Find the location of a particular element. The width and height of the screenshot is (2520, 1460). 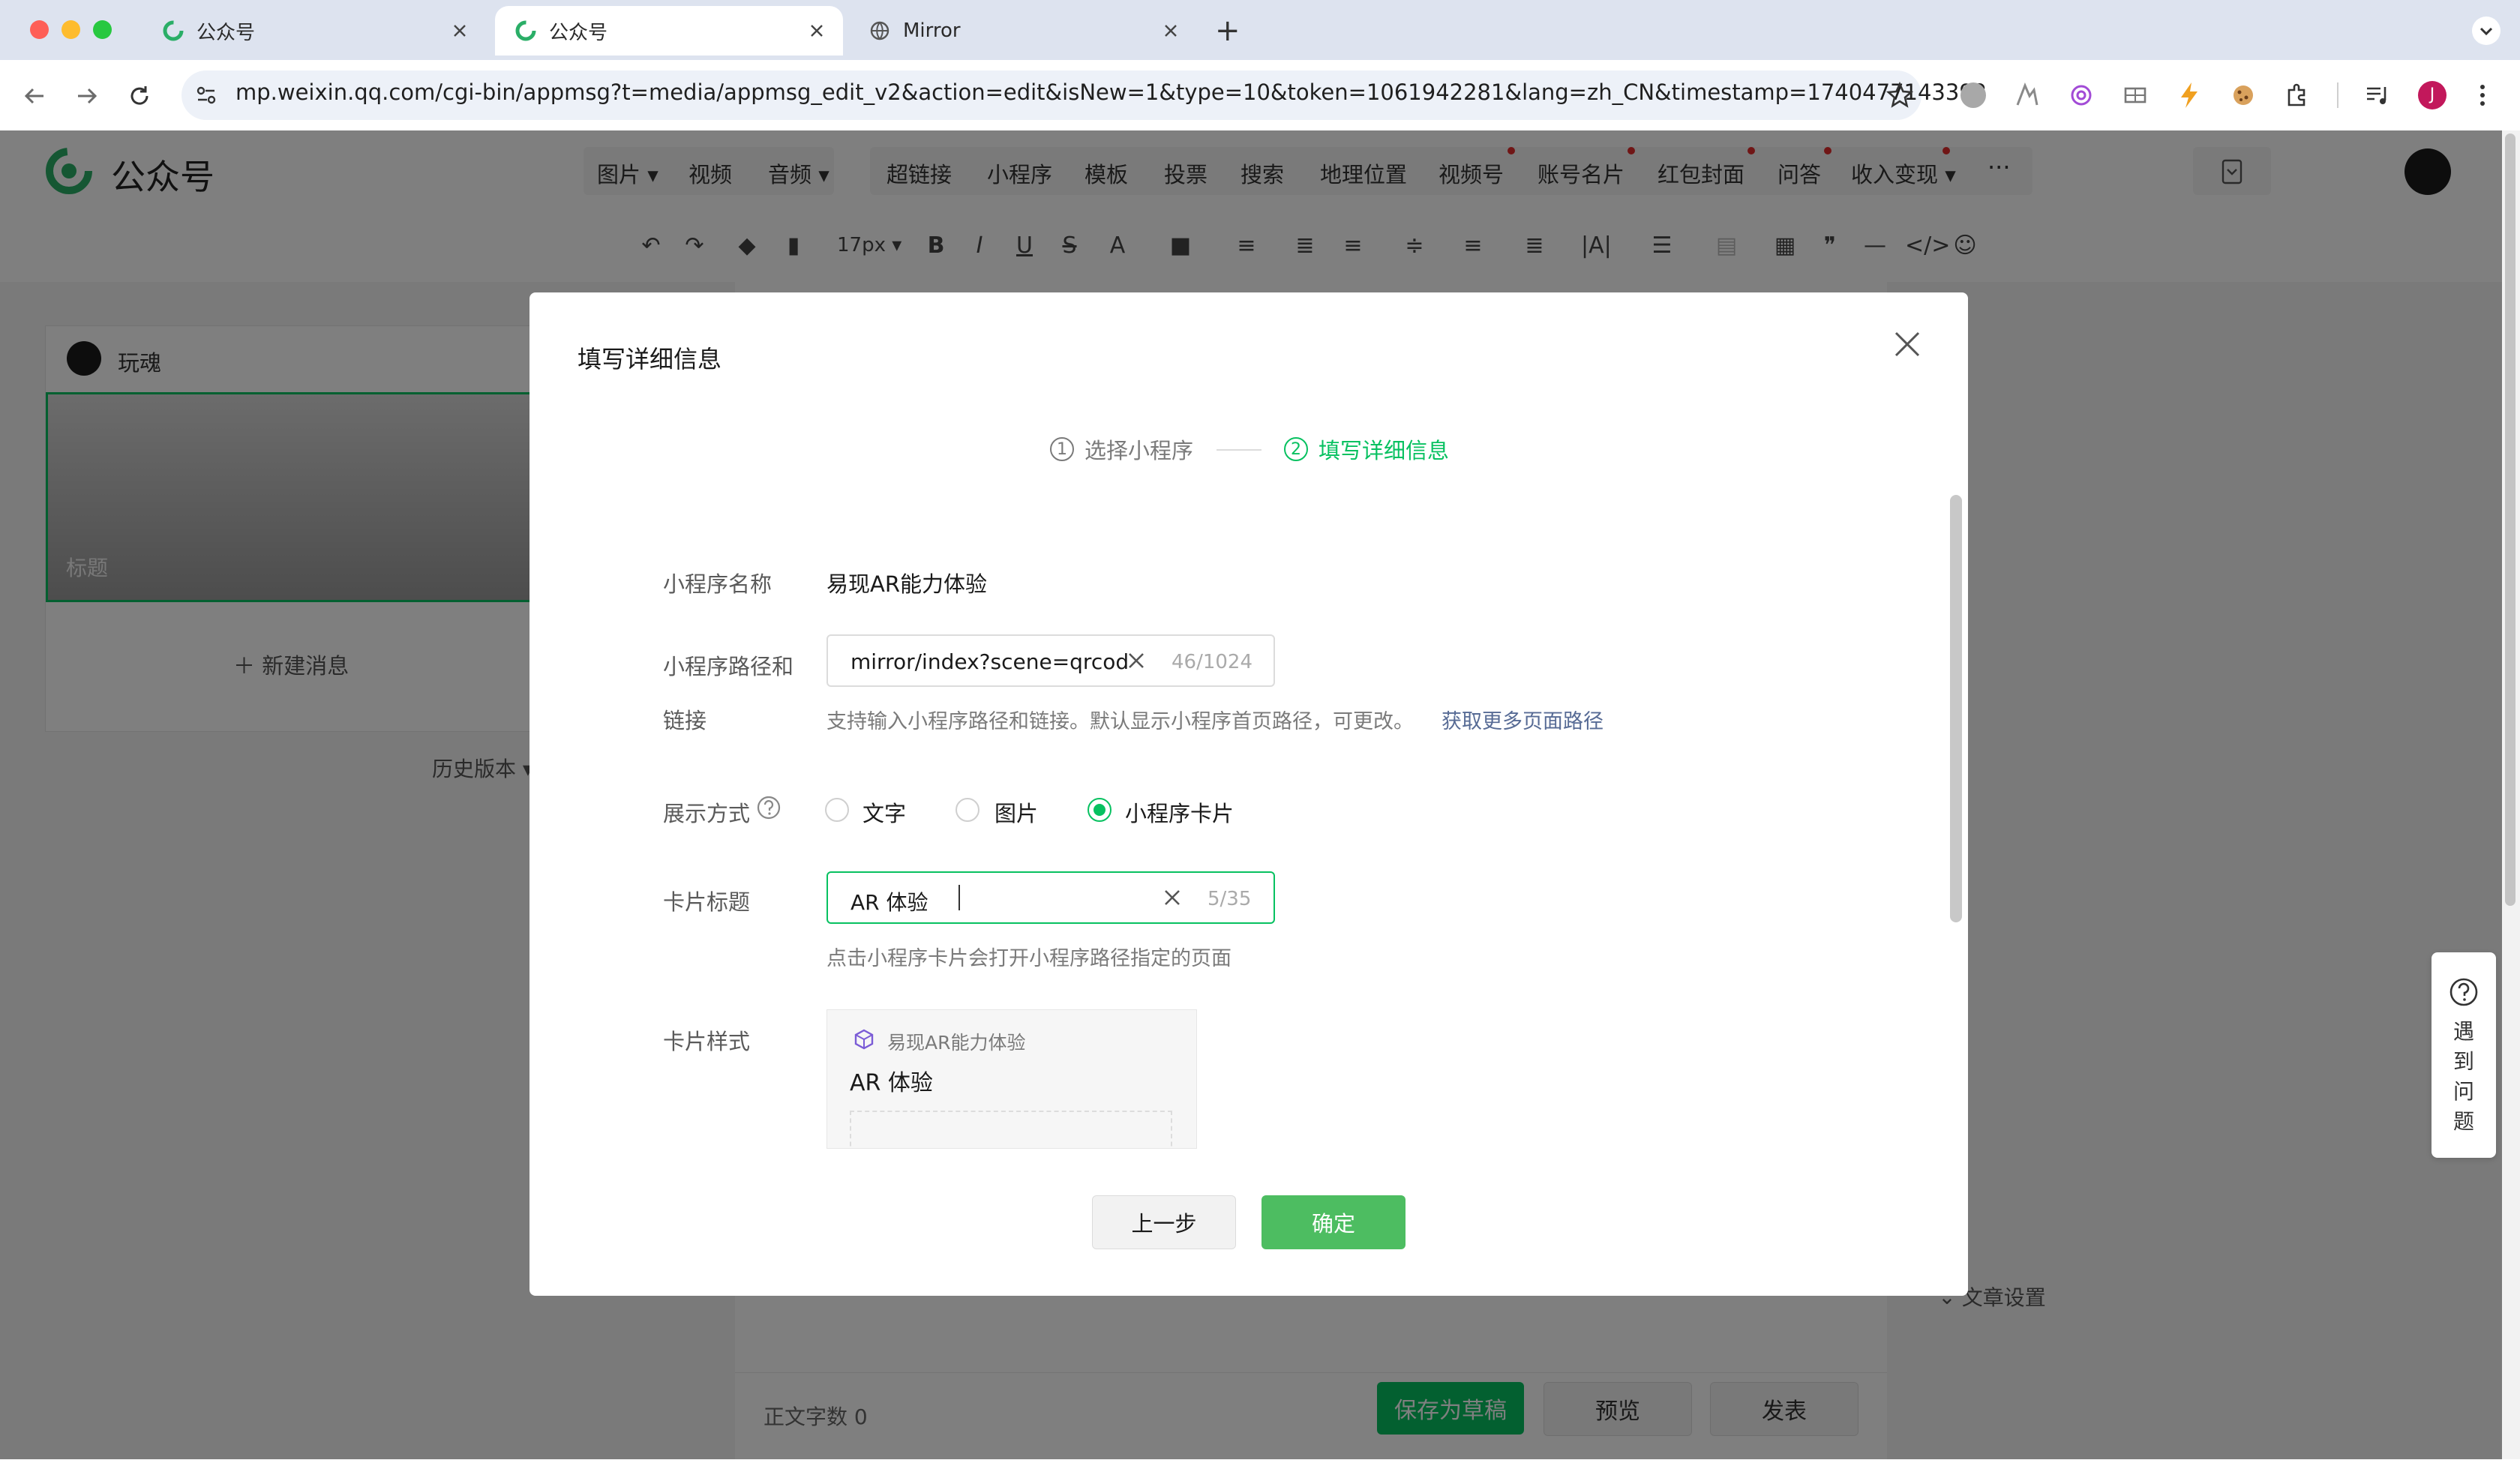

bookmark-star-icon is located at coordinates (1900, 95).